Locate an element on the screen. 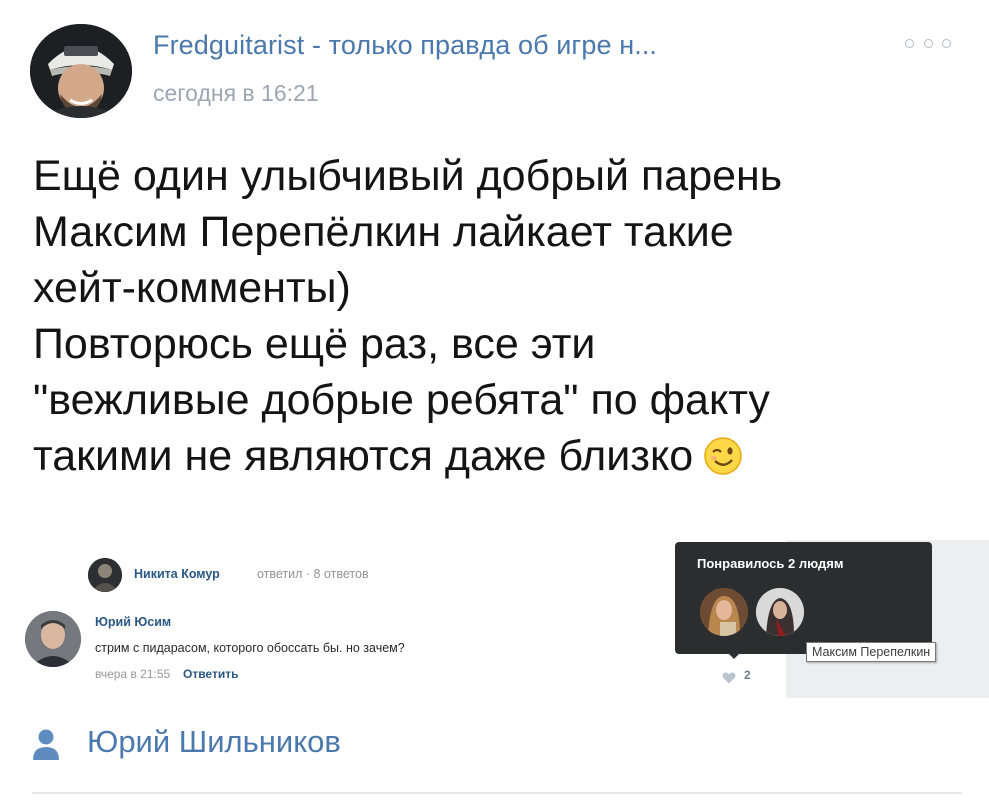 The width and height of the screenshot is (989, 800). likes-tooltip-arrow is located at coordinates (734, 655).